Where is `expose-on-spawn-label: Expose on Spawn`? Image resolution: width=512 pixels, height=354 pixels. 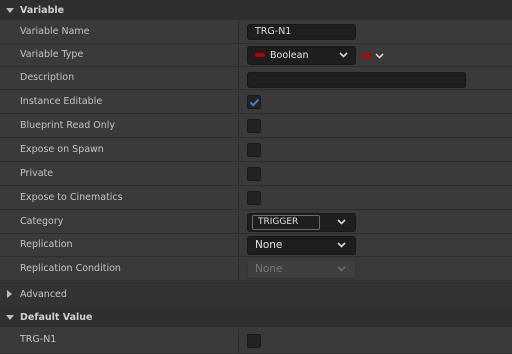
expose-on-spawn-label: Expose on Spawn is located at coordinates (62, 149).